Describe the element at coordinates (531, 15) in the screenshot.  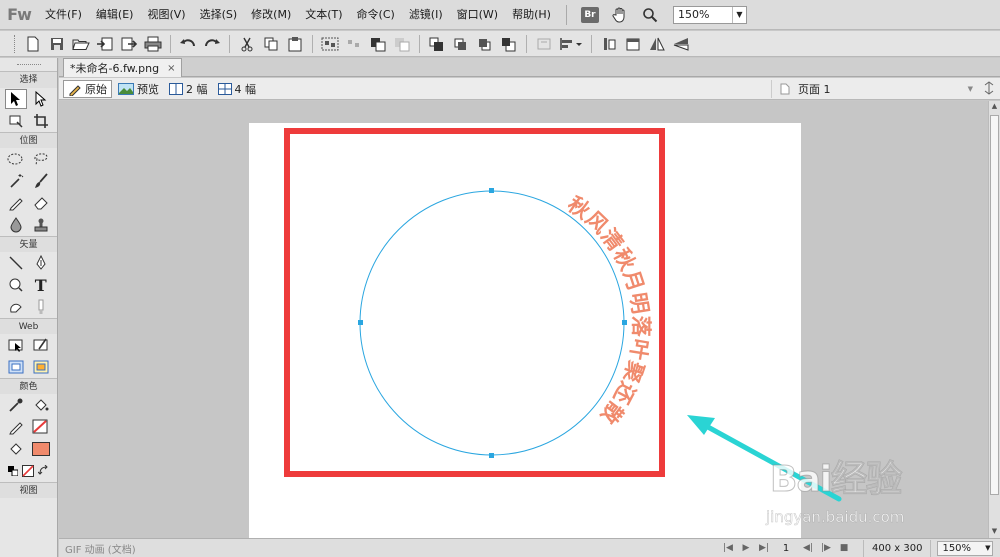
I see `menu-help: 帮助(H)` at that location.